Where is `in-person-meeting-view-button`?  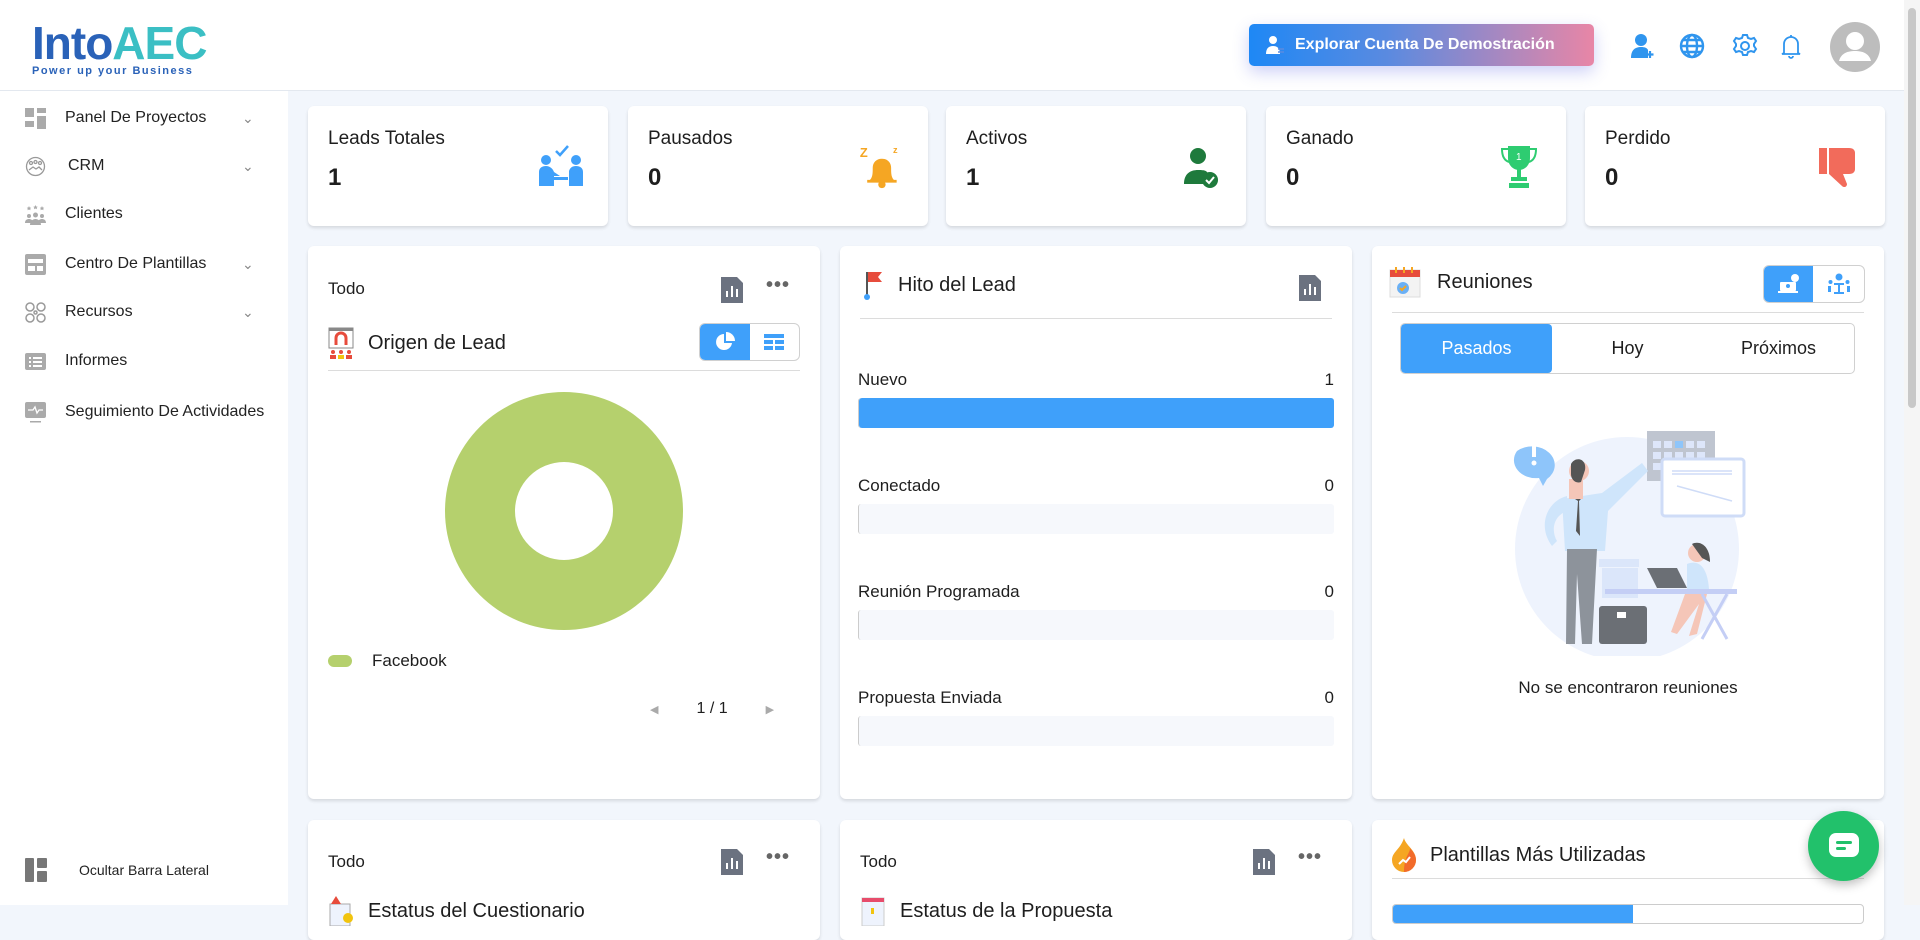
in-person-meeting-view-button is located at coordinates (1838, 284).